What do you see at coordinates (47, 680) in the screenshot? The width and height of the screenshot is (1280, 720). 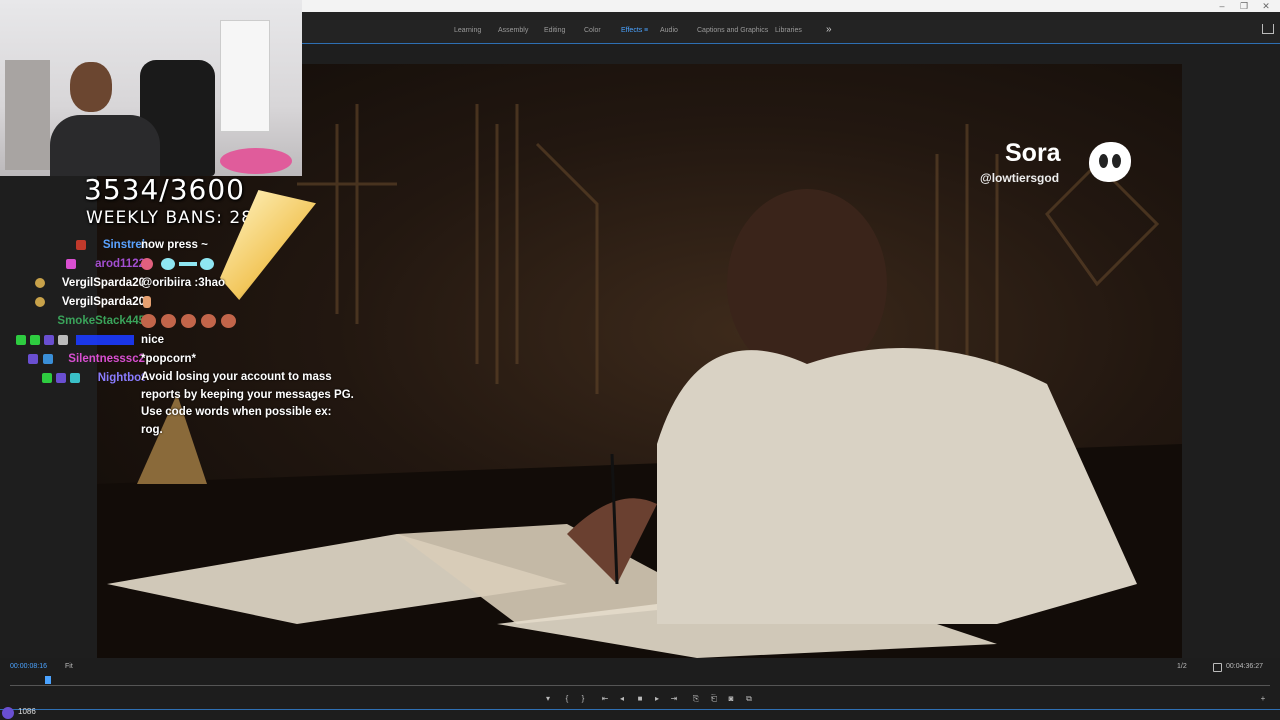 I see `playhead` at bounding box center [47, 680].